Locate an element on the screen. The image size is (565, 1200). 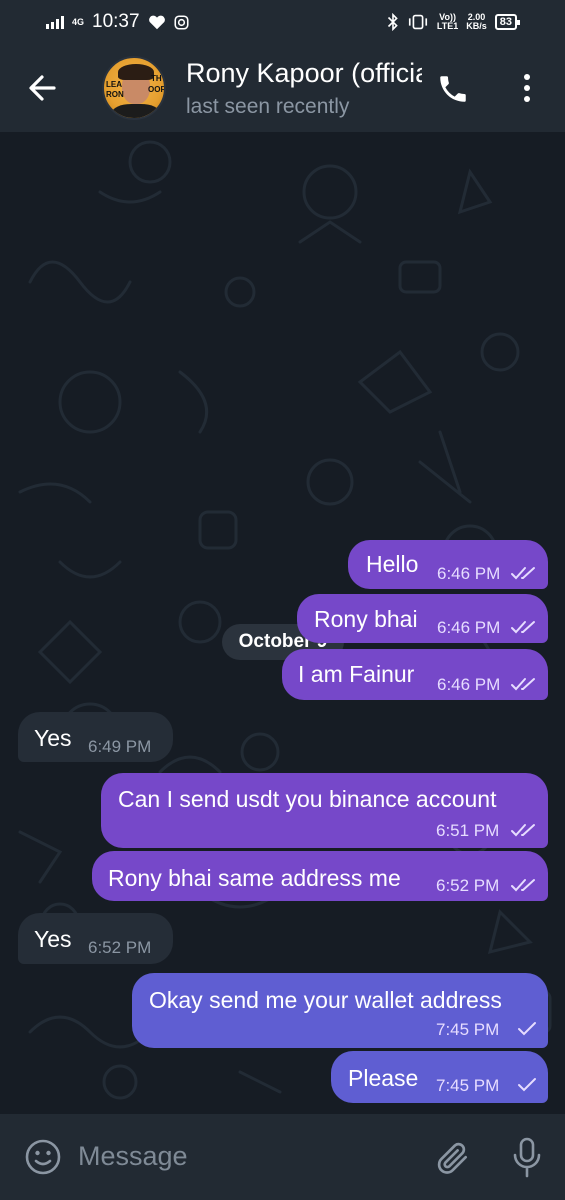
message-text: Please is located at coordinates (383, 1078).